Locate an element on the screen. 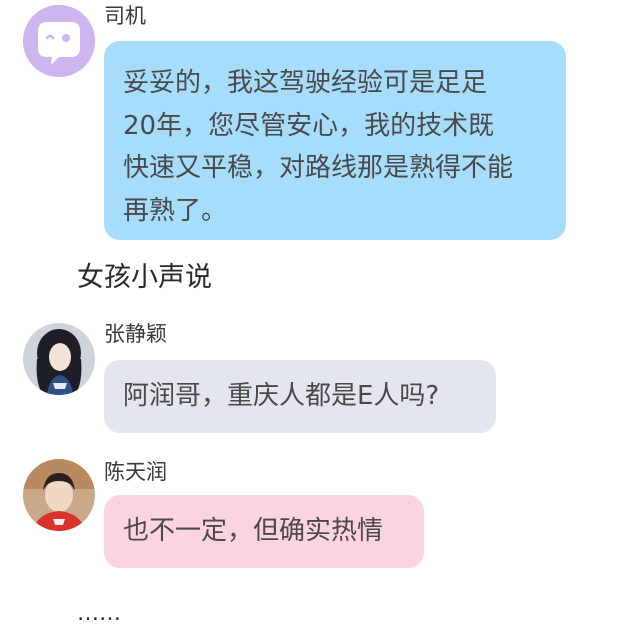 This screenshot has height=640, width=640. message-bubble-zhang-jingying: 阿润哥，重庆人都是E人吗? is located at coordinates (300, 396).